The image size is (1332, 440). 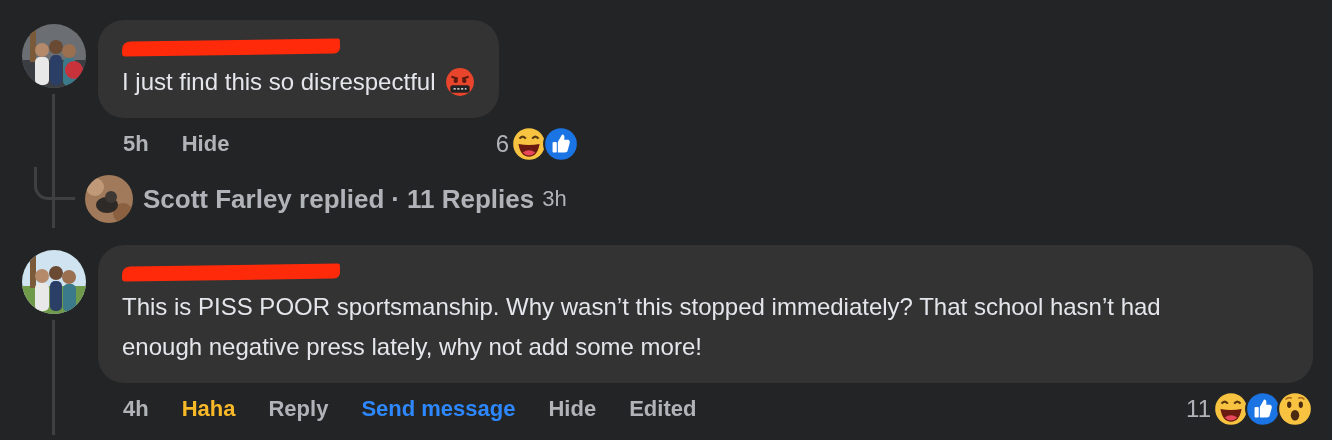 What do you see at coordinates (298, 409) in the screenshot?
I see `action-link: Reply` at bounding box center [298, 409].